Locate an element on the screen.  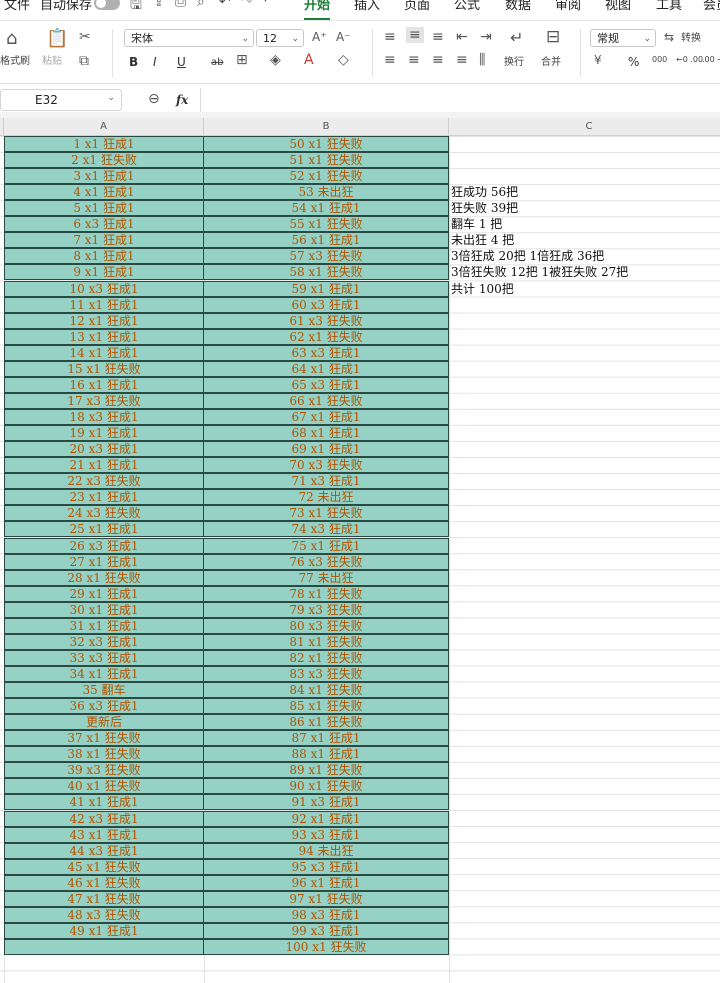
cell-c: 狂成功 56把 is located at coordinates (484, 192).